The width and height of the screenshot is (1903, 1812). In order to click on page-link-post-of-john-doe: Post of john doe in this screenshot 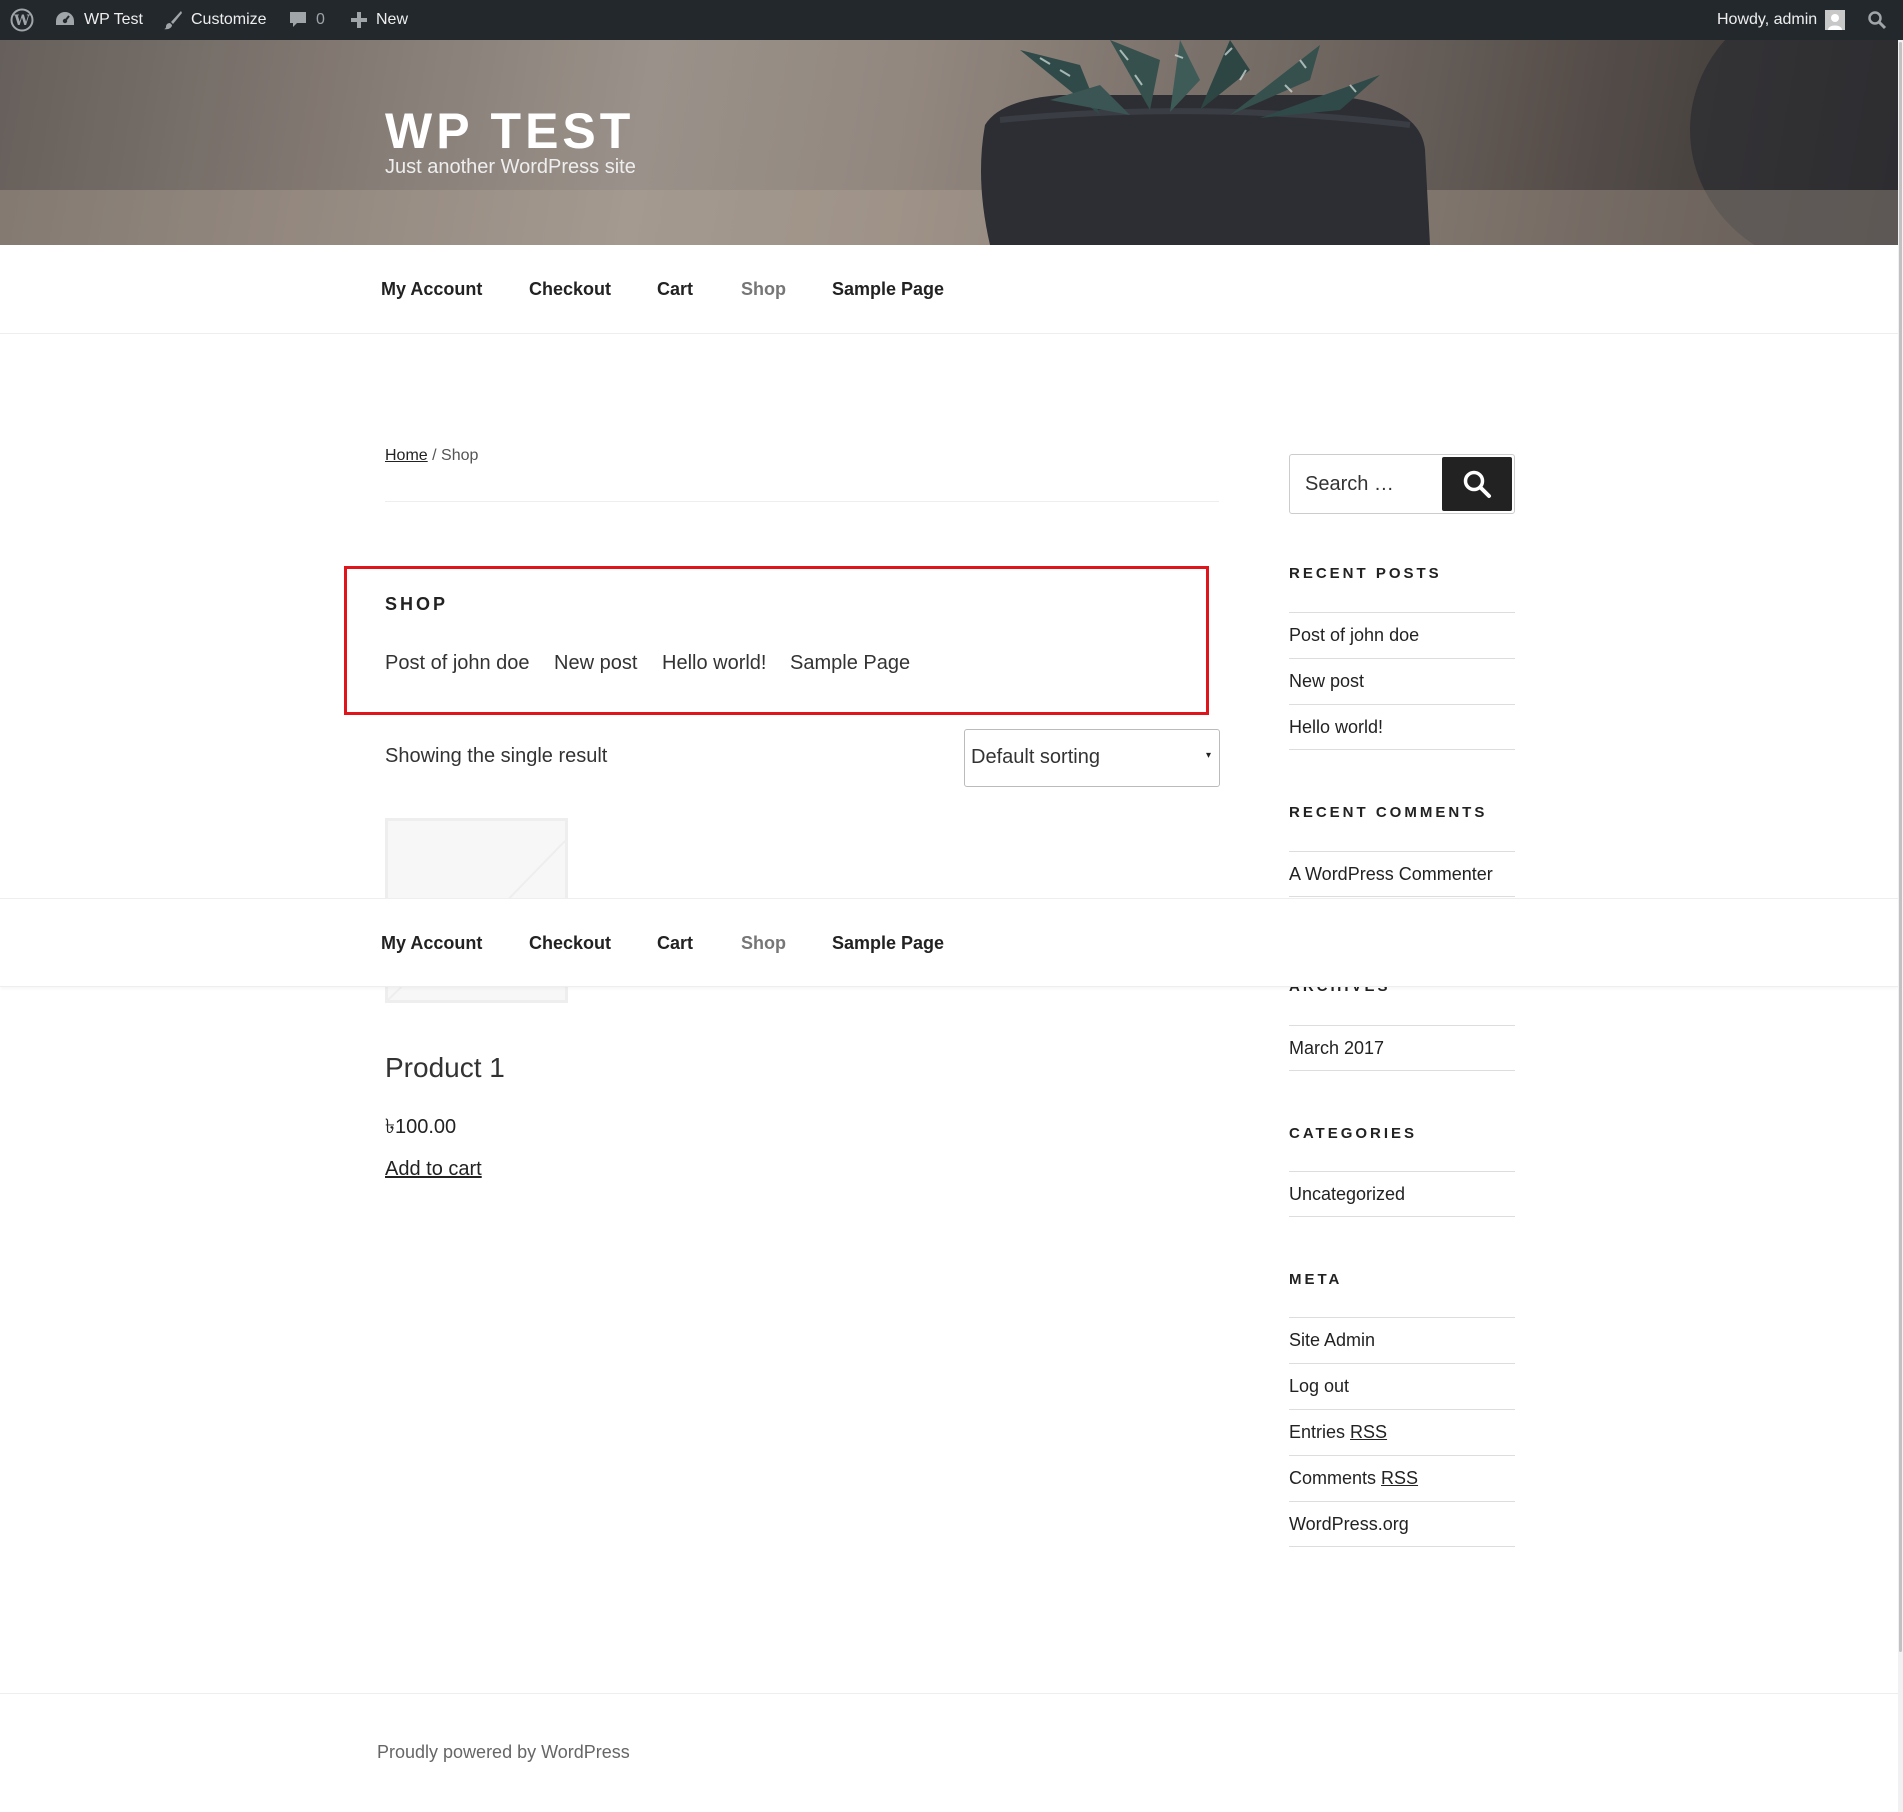, I will do `click(457, 663)`.